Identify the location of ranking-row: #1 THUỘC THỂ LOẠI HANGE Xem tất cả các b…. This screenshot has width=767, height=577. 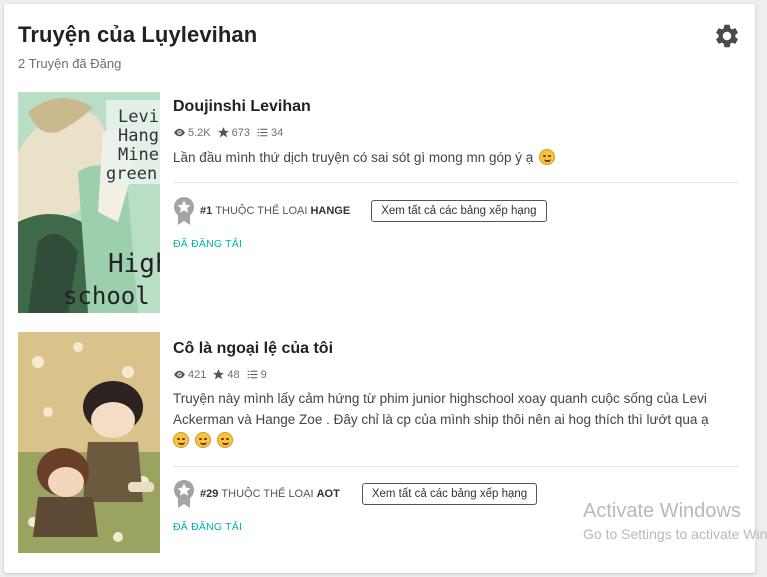
(360, 211).